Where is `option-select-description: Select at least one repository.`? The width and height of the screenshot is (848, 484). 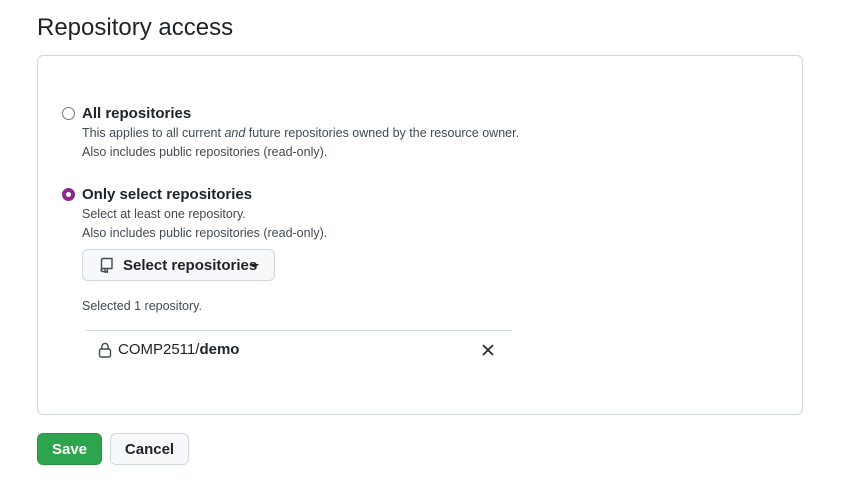 option-select-description: Select at least one repository. is located at coordinates (164, 214).